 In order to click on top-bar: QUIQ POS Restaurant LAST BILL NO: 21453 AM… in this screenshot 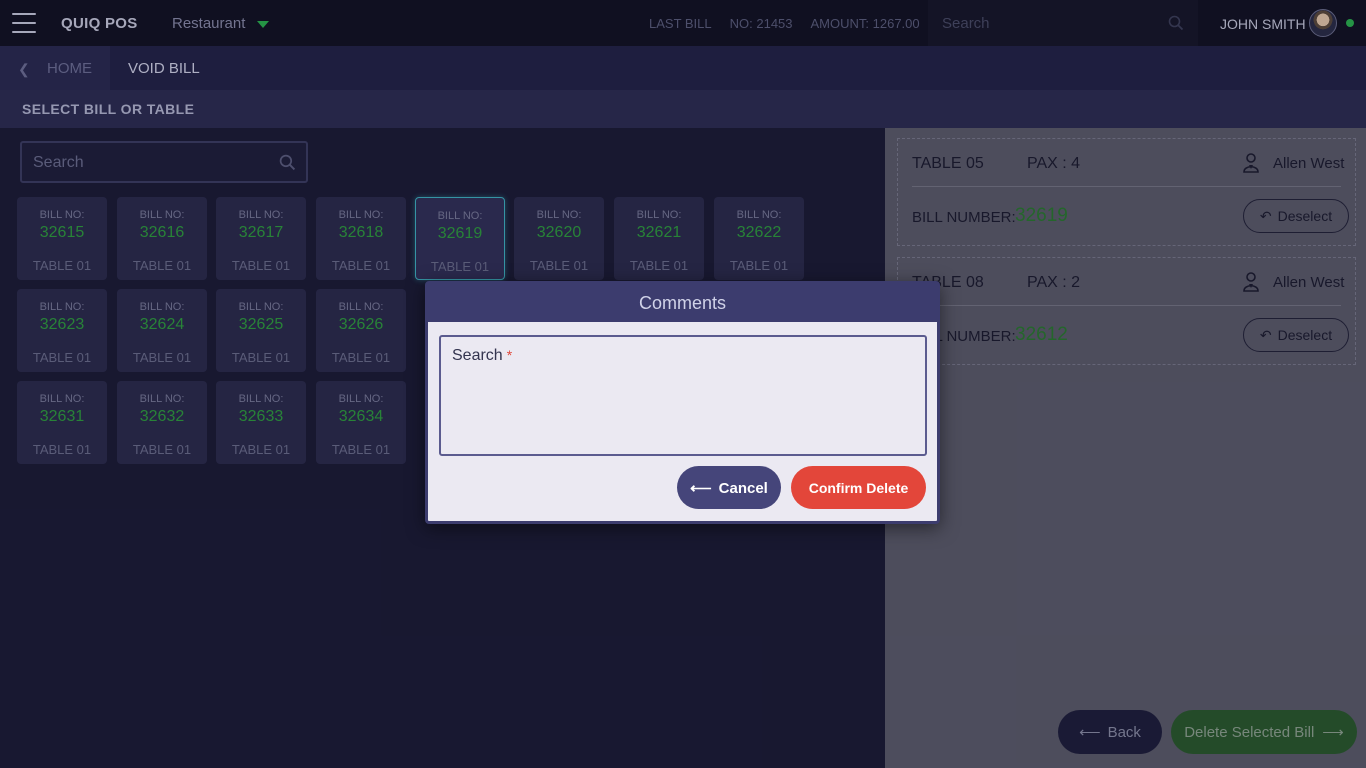, I will do `click(683, 23)`.